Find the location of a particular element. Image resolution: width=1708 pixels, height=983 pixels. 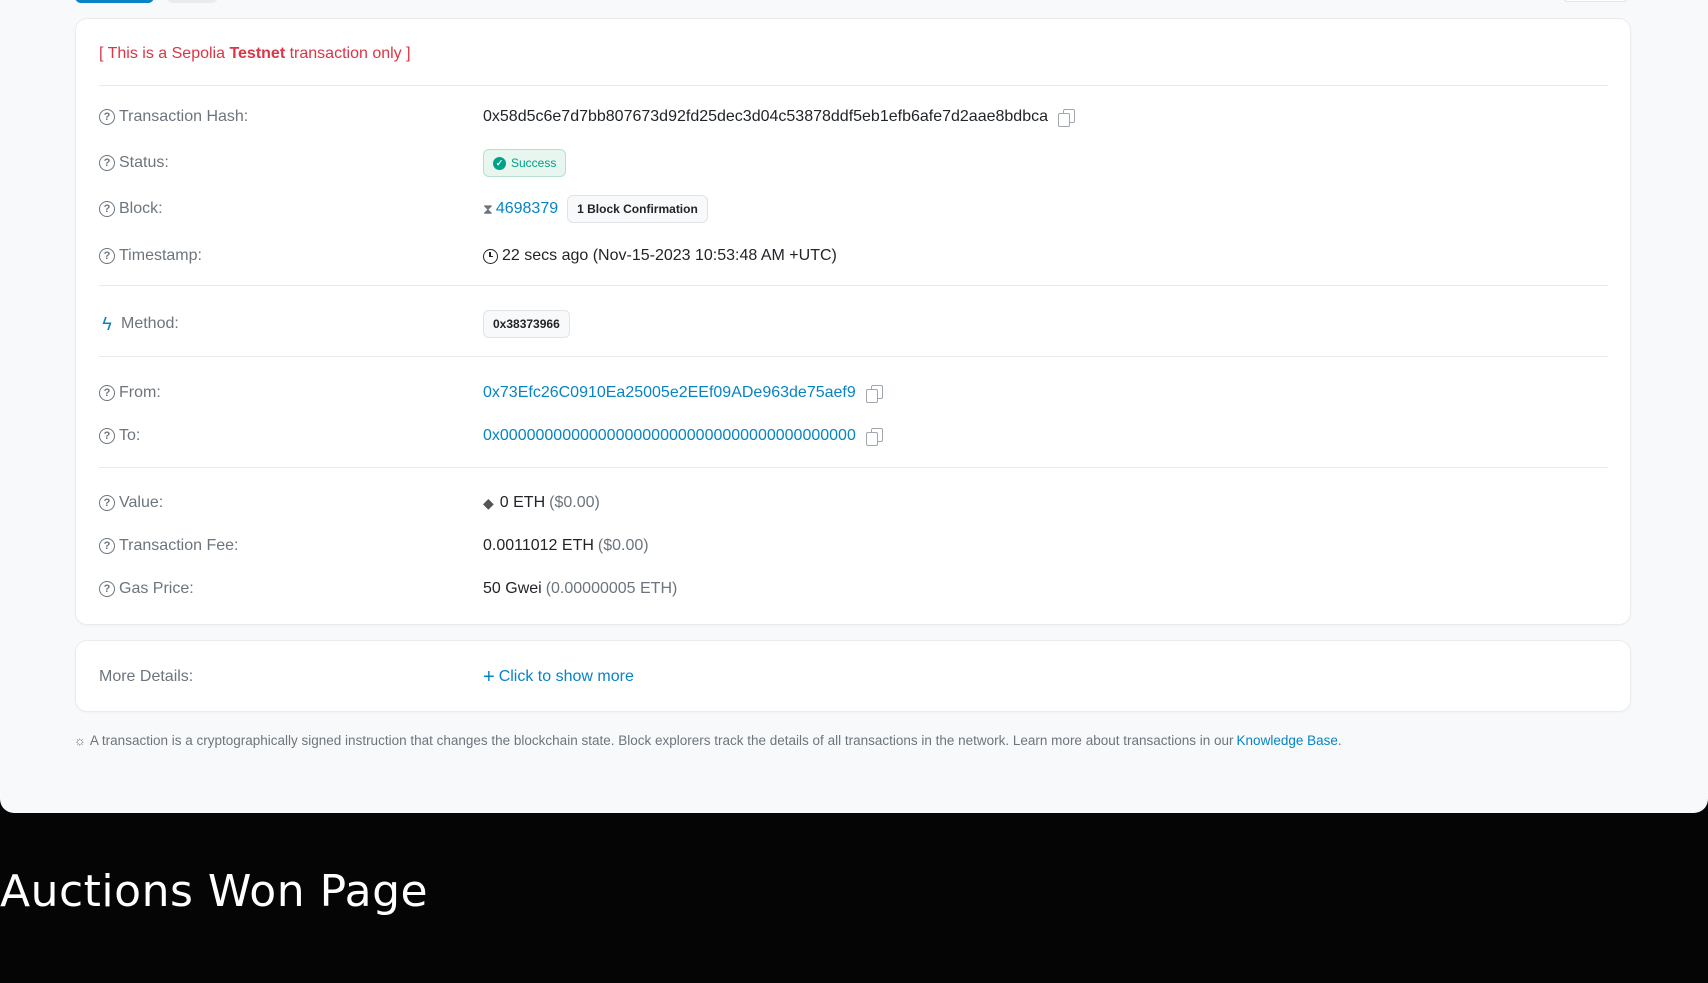

label-method: Method: is located at coordinates (150, 323).